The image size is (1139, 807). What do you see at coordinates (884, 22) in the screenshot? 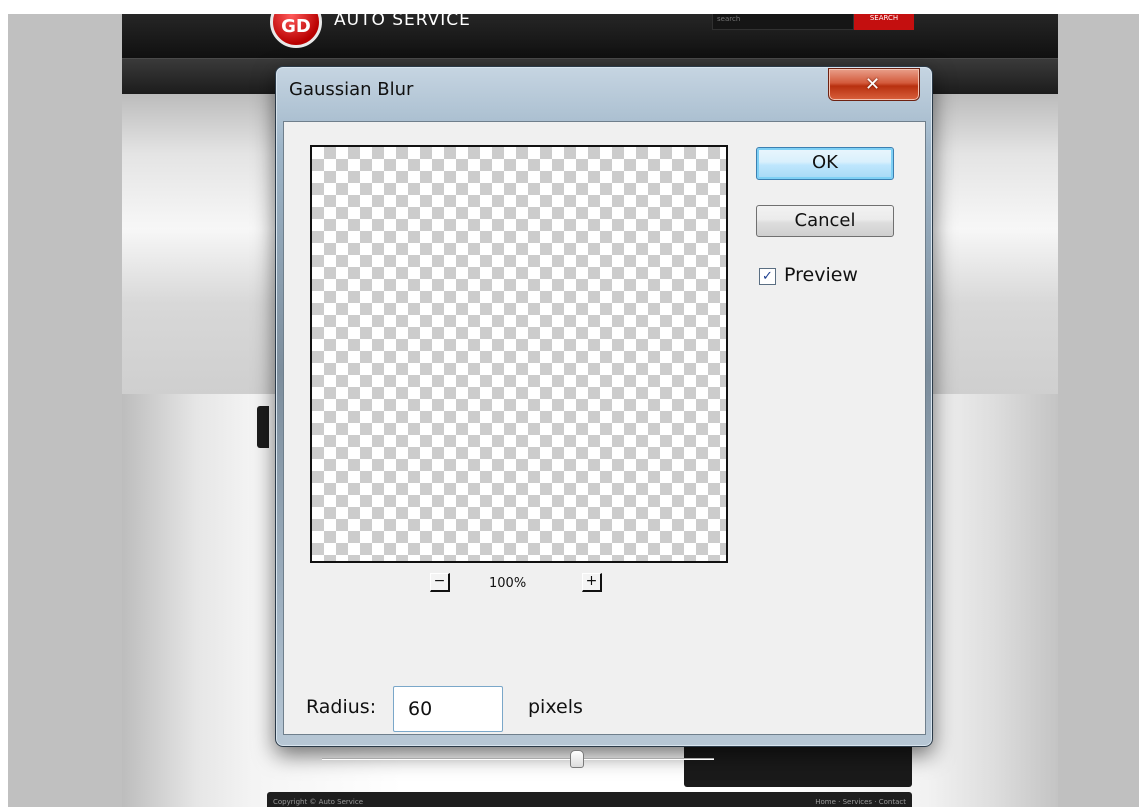
I see `site-search-button: SEARCH` at bounding box center [884, 22].